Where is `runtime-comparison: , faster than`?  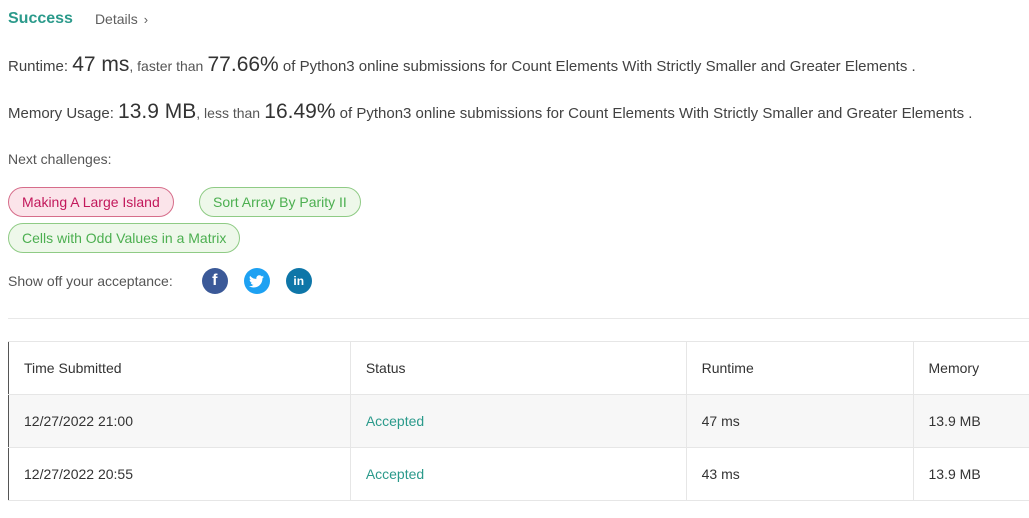 runtime-comparison: , faster than is located at coordinates (166, 66).